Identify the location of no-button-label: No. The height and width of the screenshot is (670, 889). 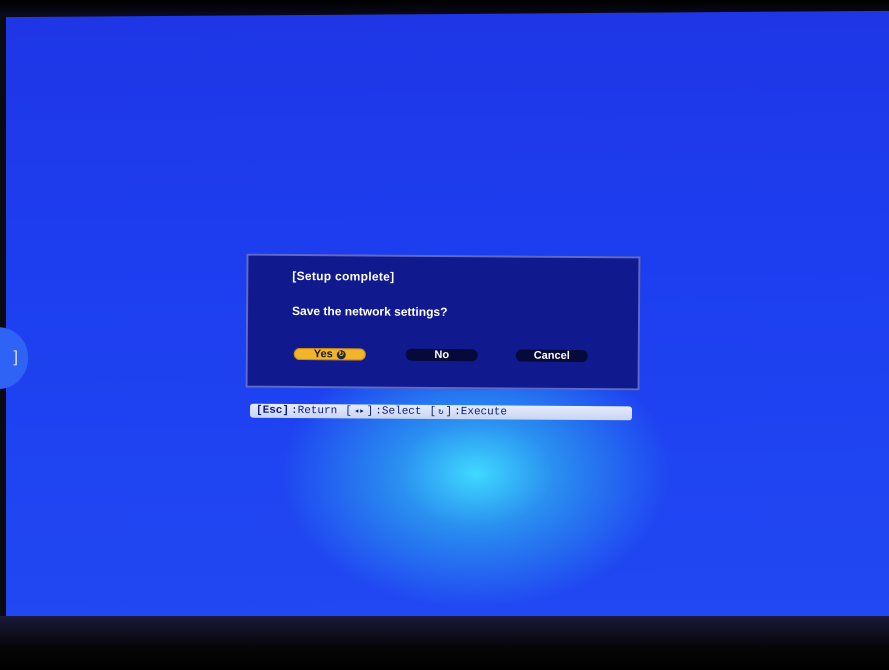
(442, 355).